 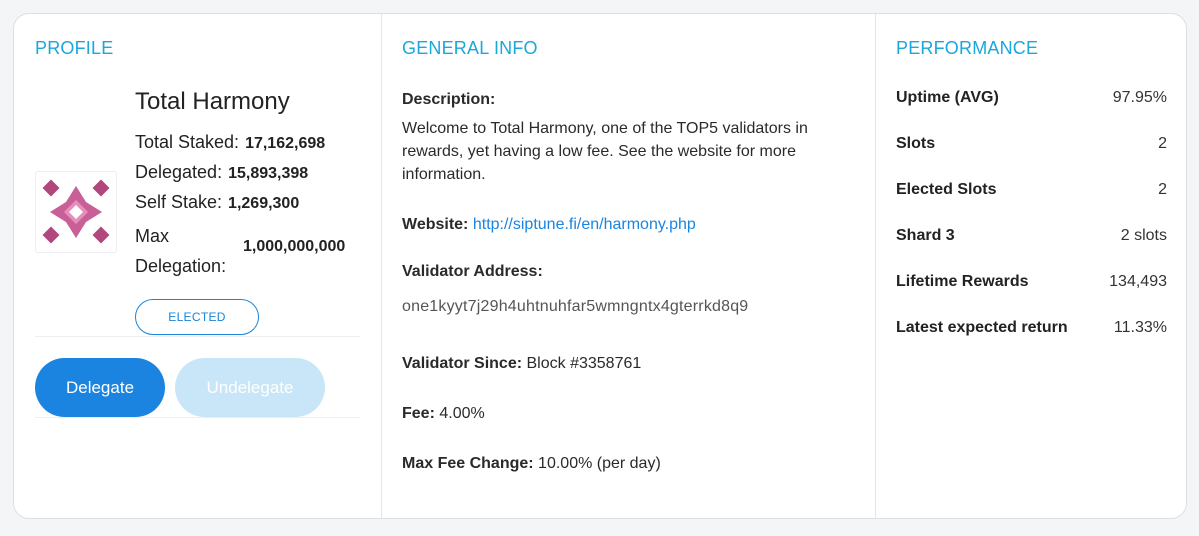 I want to click on total-staked-label: Total Staked:, so click(x=187, y=142).